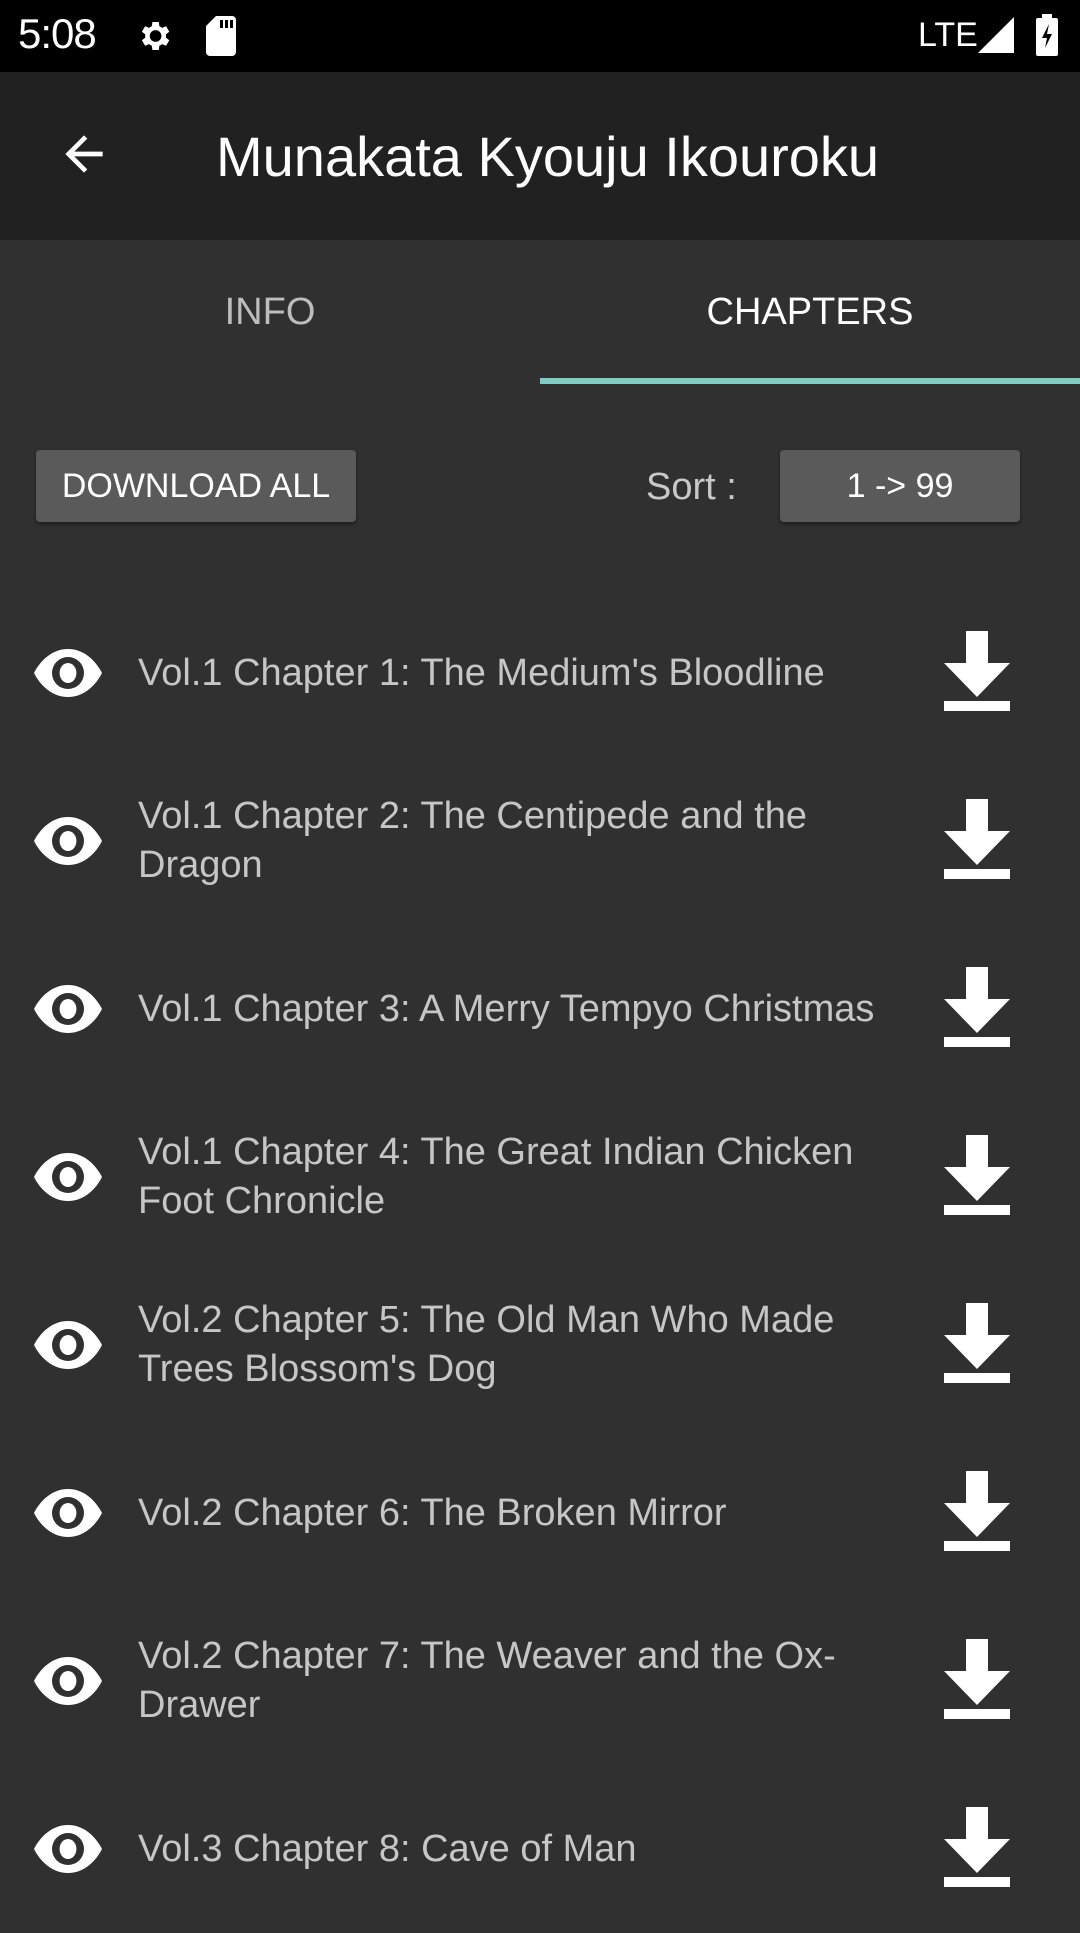  I want to click on signal-icon, so click(996, 35).